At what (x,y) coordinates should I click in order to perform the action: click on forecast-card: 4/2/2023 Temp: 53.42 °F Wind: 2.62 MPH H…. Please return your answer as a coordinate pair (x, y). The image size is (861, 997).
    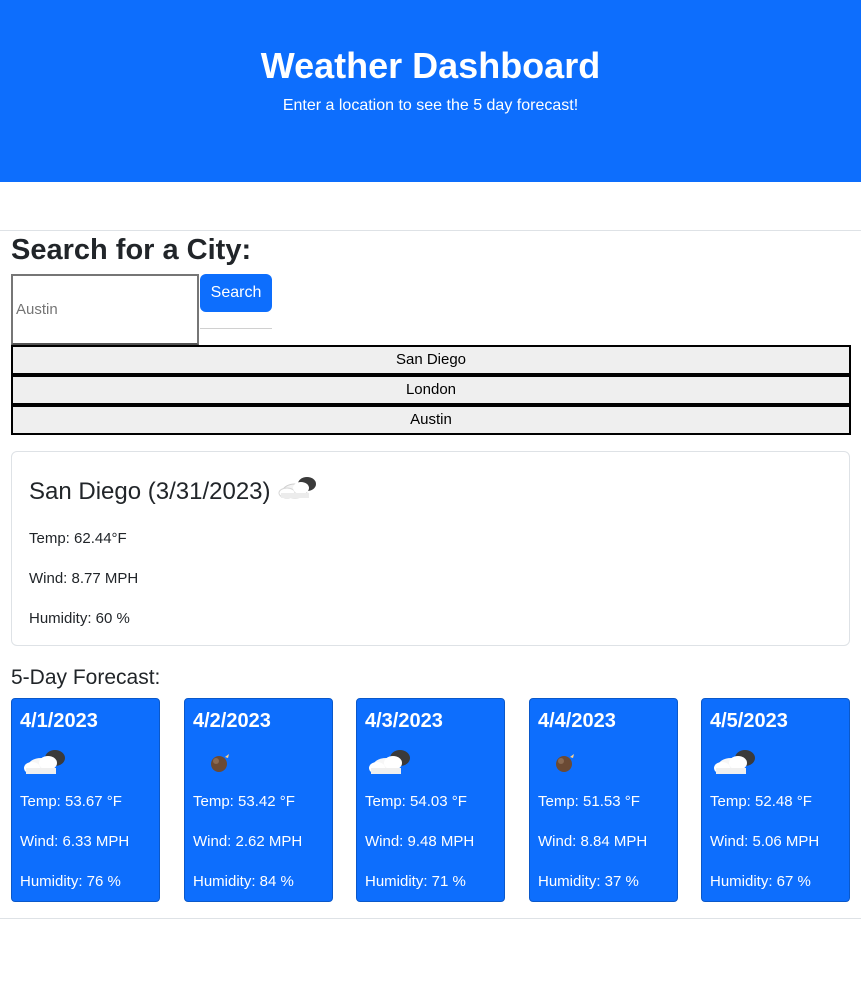
    Looking at the image, I should click on (258, 800).